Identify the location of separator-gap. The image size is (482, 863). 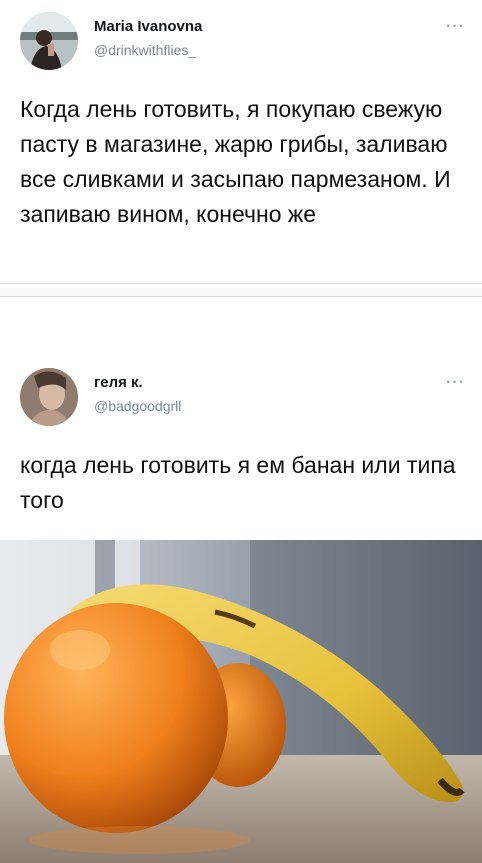
(241, 292).